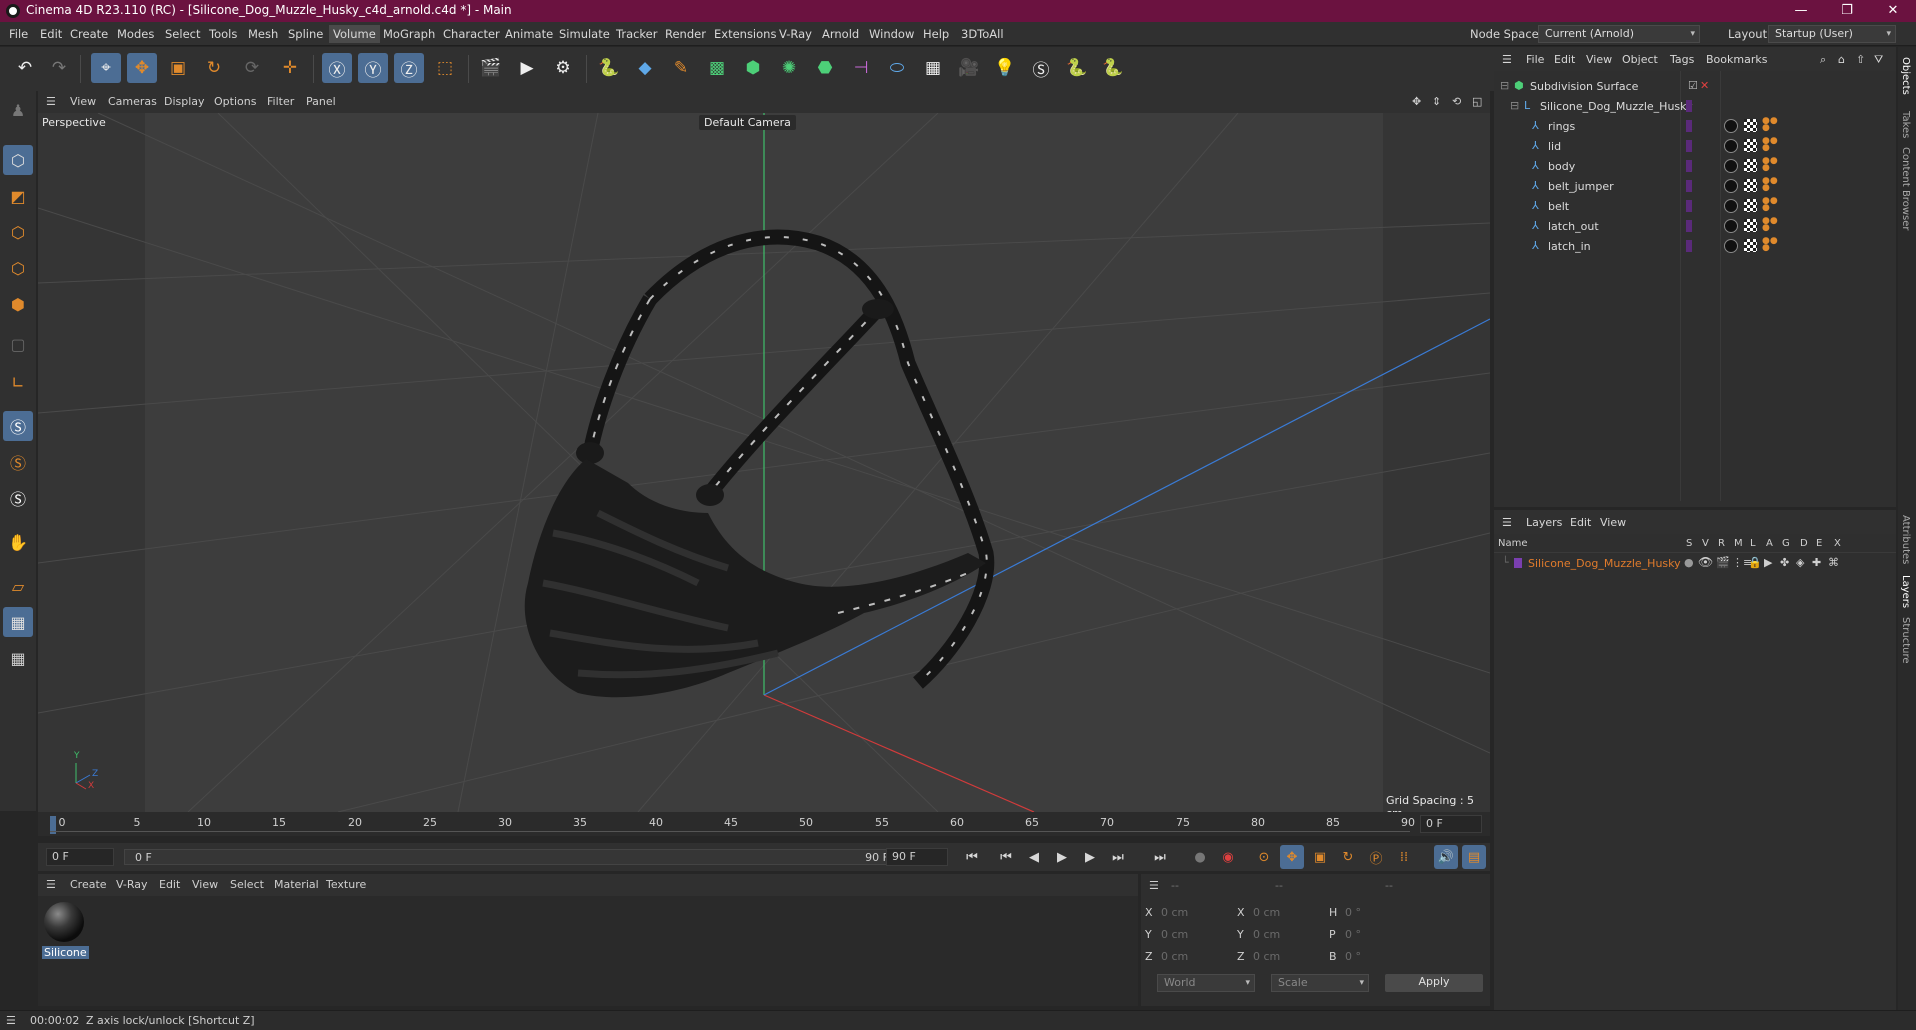  I want to click on node-space-dropdown: Current (Arnold) ▾, so click(1619, 34).